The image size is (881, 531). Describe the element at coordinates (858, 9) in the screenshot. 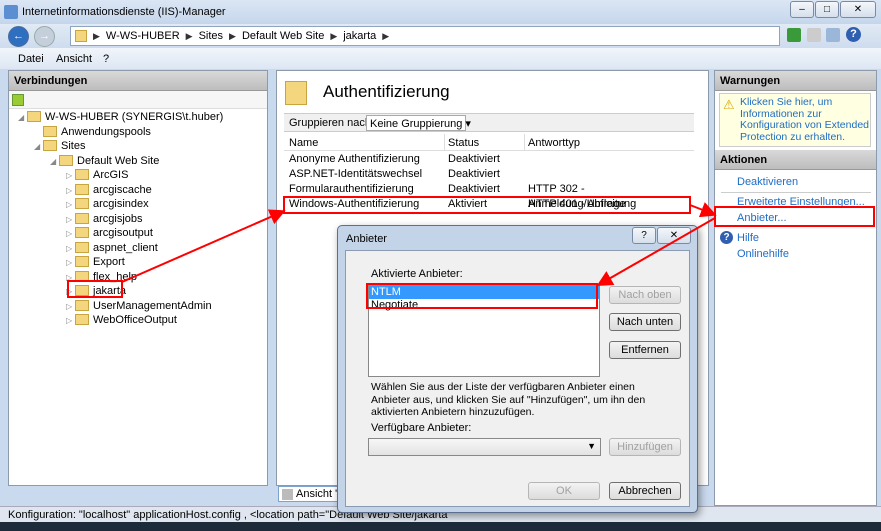

I see `close-button: ✕` at that location.